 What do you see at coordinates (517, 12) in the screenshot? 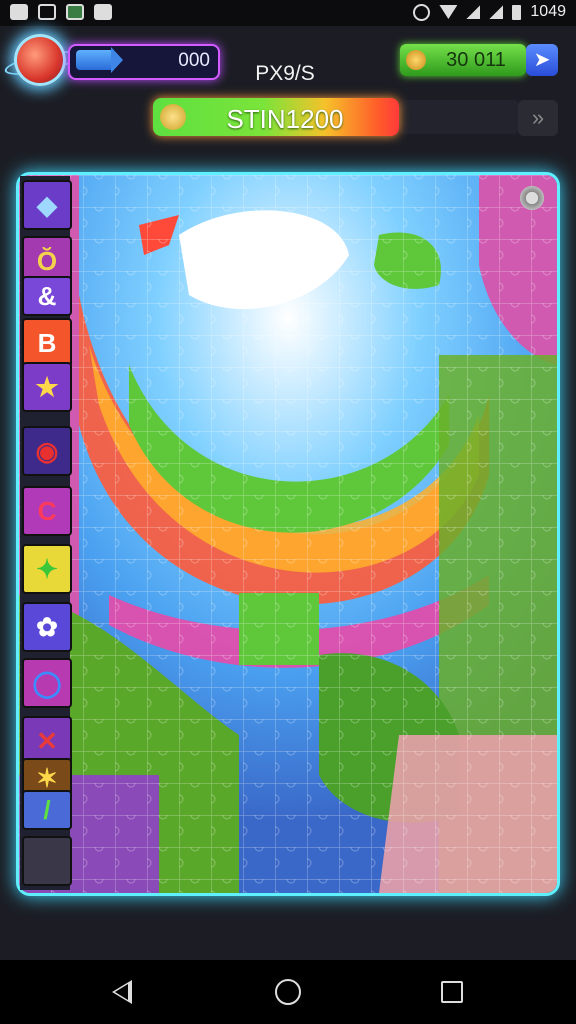
I see `battery-icon` at bounding box center [517, 12].